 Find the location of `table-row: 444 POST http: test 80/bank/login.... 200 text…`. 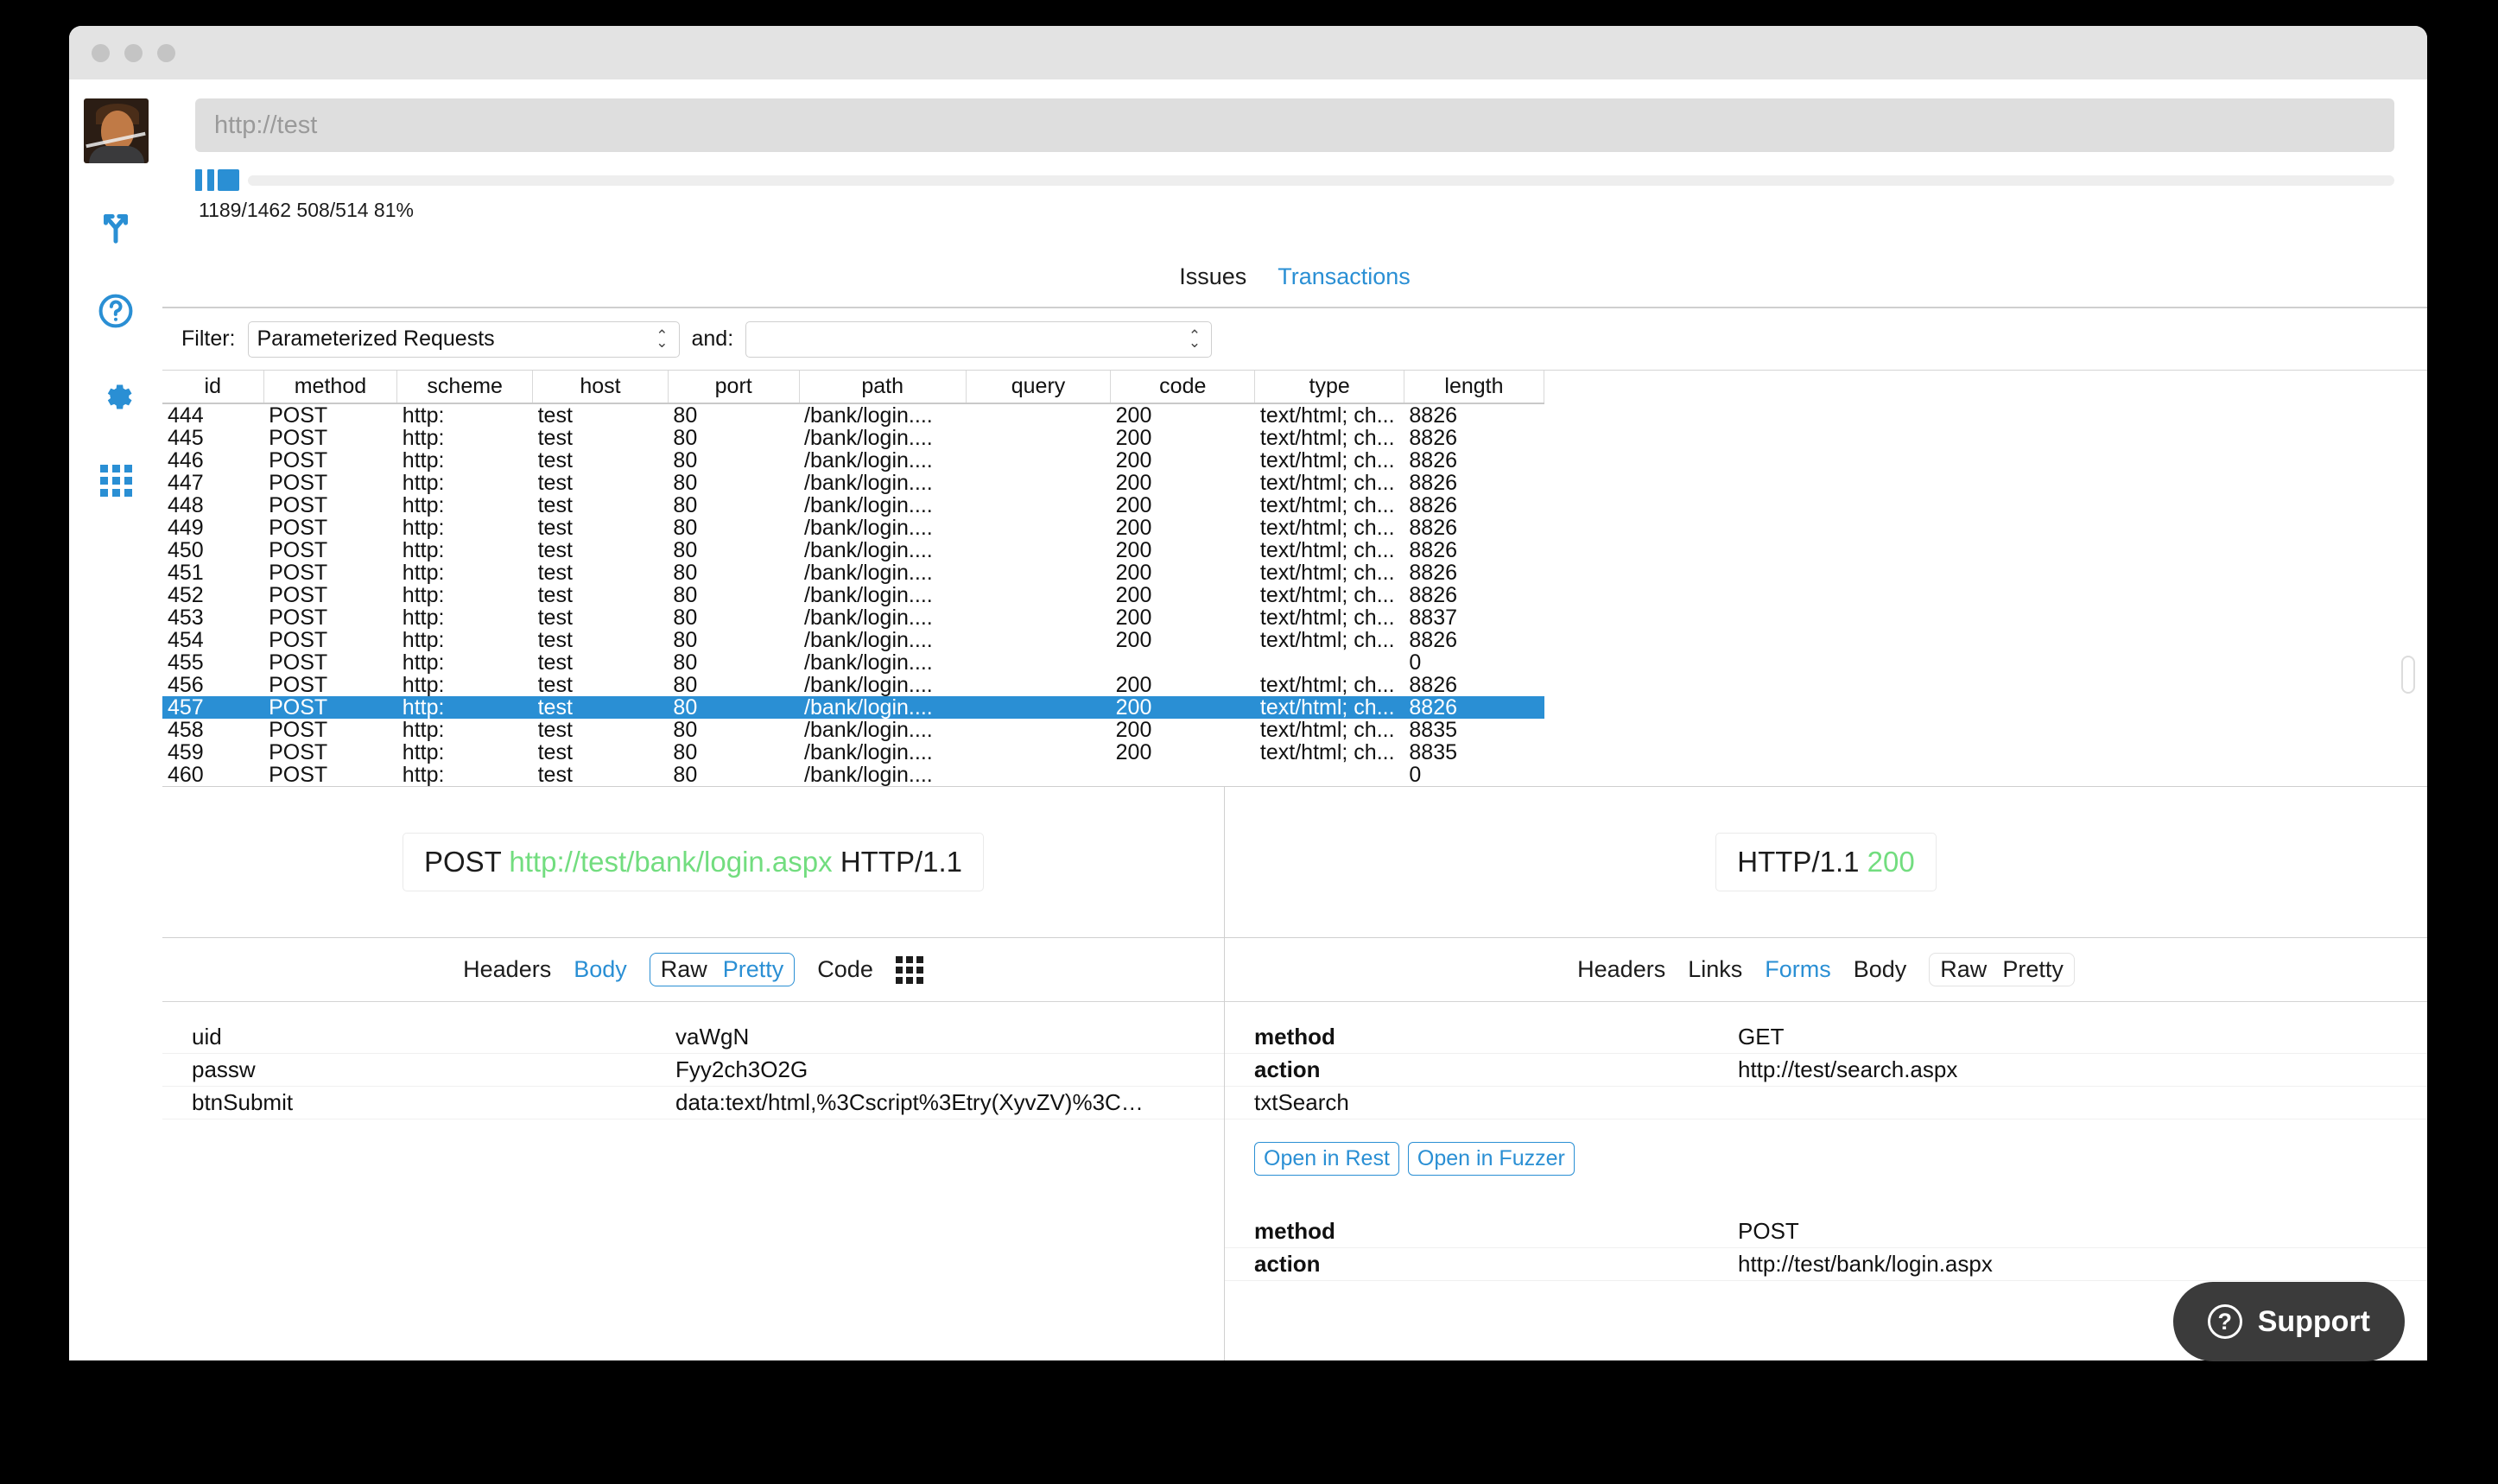

table-row: 444 POST http: test 80/bank/login.... 200 text… is located at coordinates (853, 415).